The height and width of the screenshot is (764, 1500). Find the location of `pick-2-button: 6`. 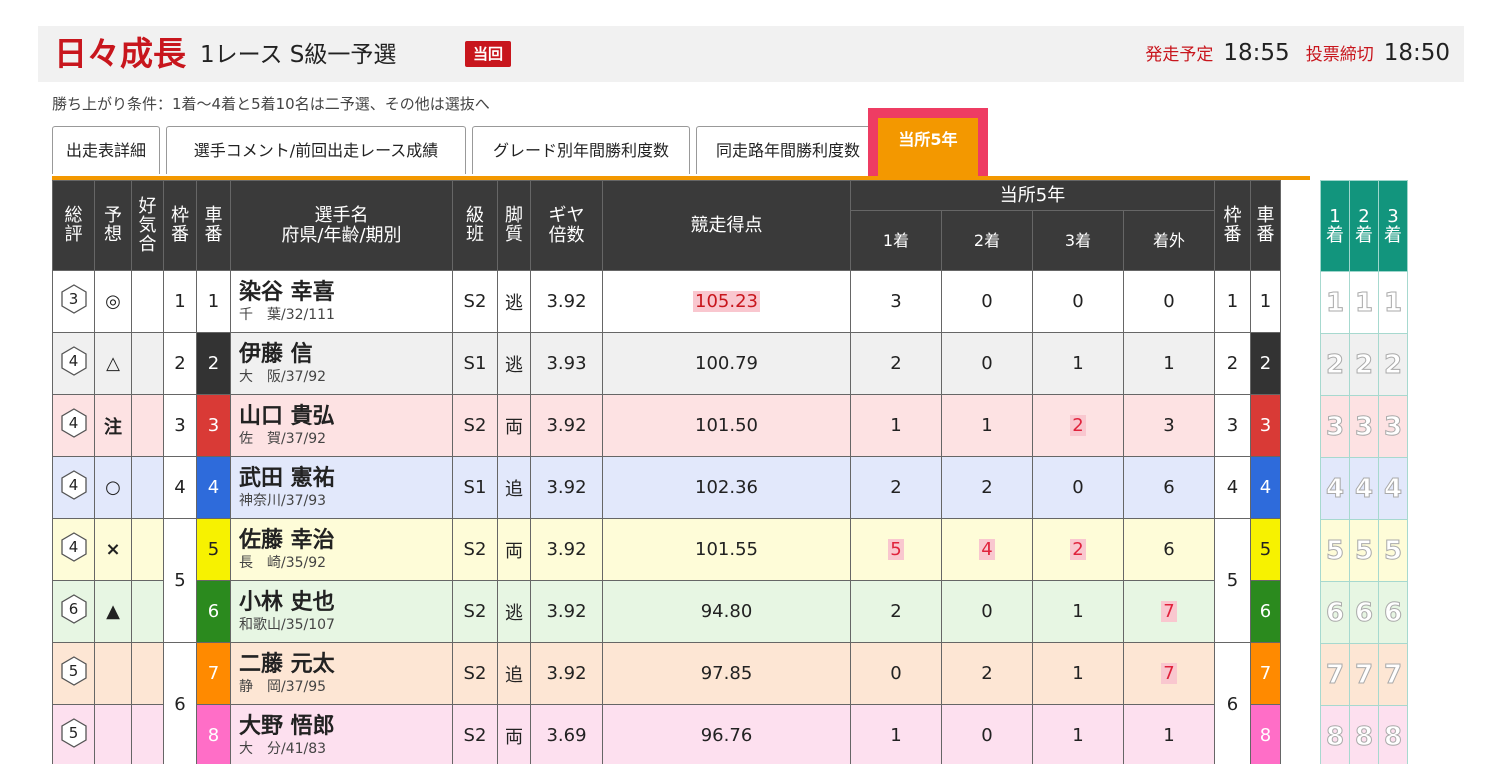

pick-2-button: 6 is located at coordinates (1364, 612).